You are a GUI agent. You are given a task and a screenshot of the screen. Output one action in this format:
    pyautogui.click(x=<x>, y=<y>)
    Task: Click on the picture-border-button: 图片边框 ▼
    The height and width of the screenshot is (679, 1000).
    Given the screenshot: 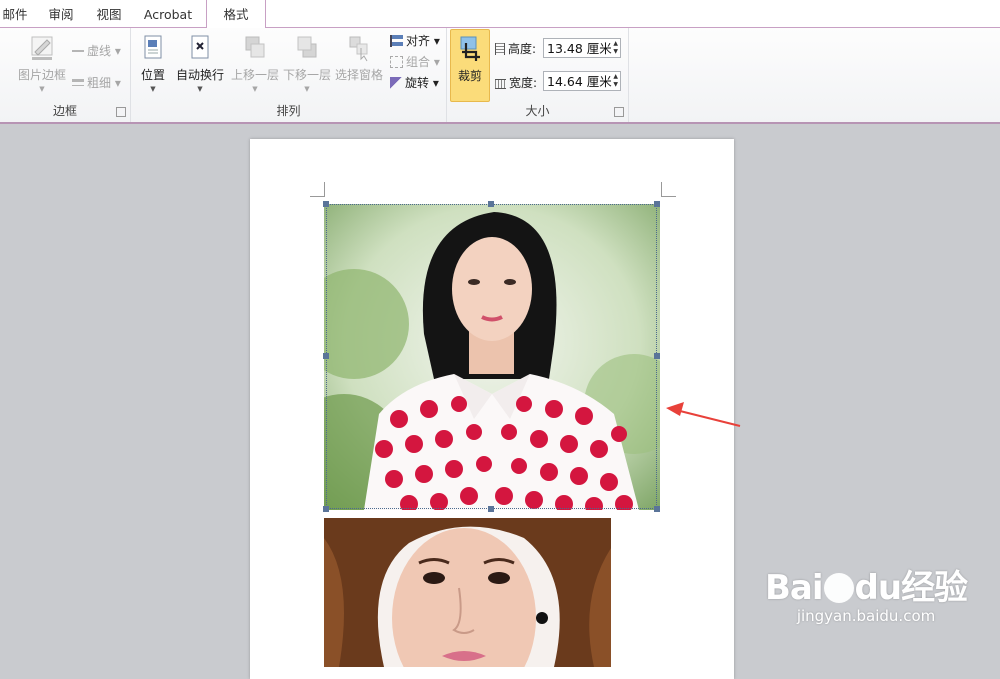 What is the action you would take?
    pyautogui.click(x=42, y=66)
    